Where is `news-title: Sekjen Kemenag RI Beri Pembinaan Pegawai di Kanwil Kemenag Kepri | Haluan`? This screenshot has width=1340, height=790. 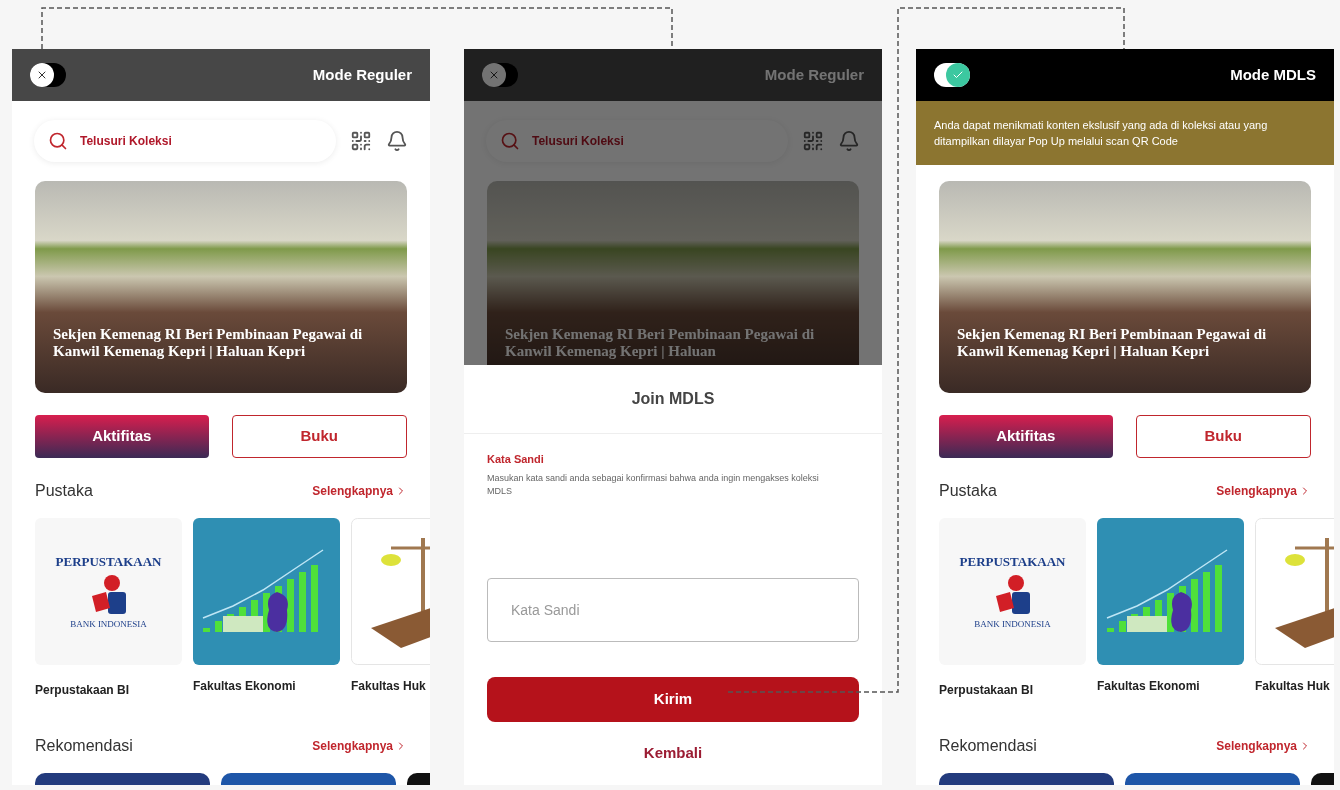
news-title: Sekjen Kemenag RI Beri Pembinaan Pegawai di Kanwil Kemenag Kepri | Haluan is located at coordinates (660, 343).